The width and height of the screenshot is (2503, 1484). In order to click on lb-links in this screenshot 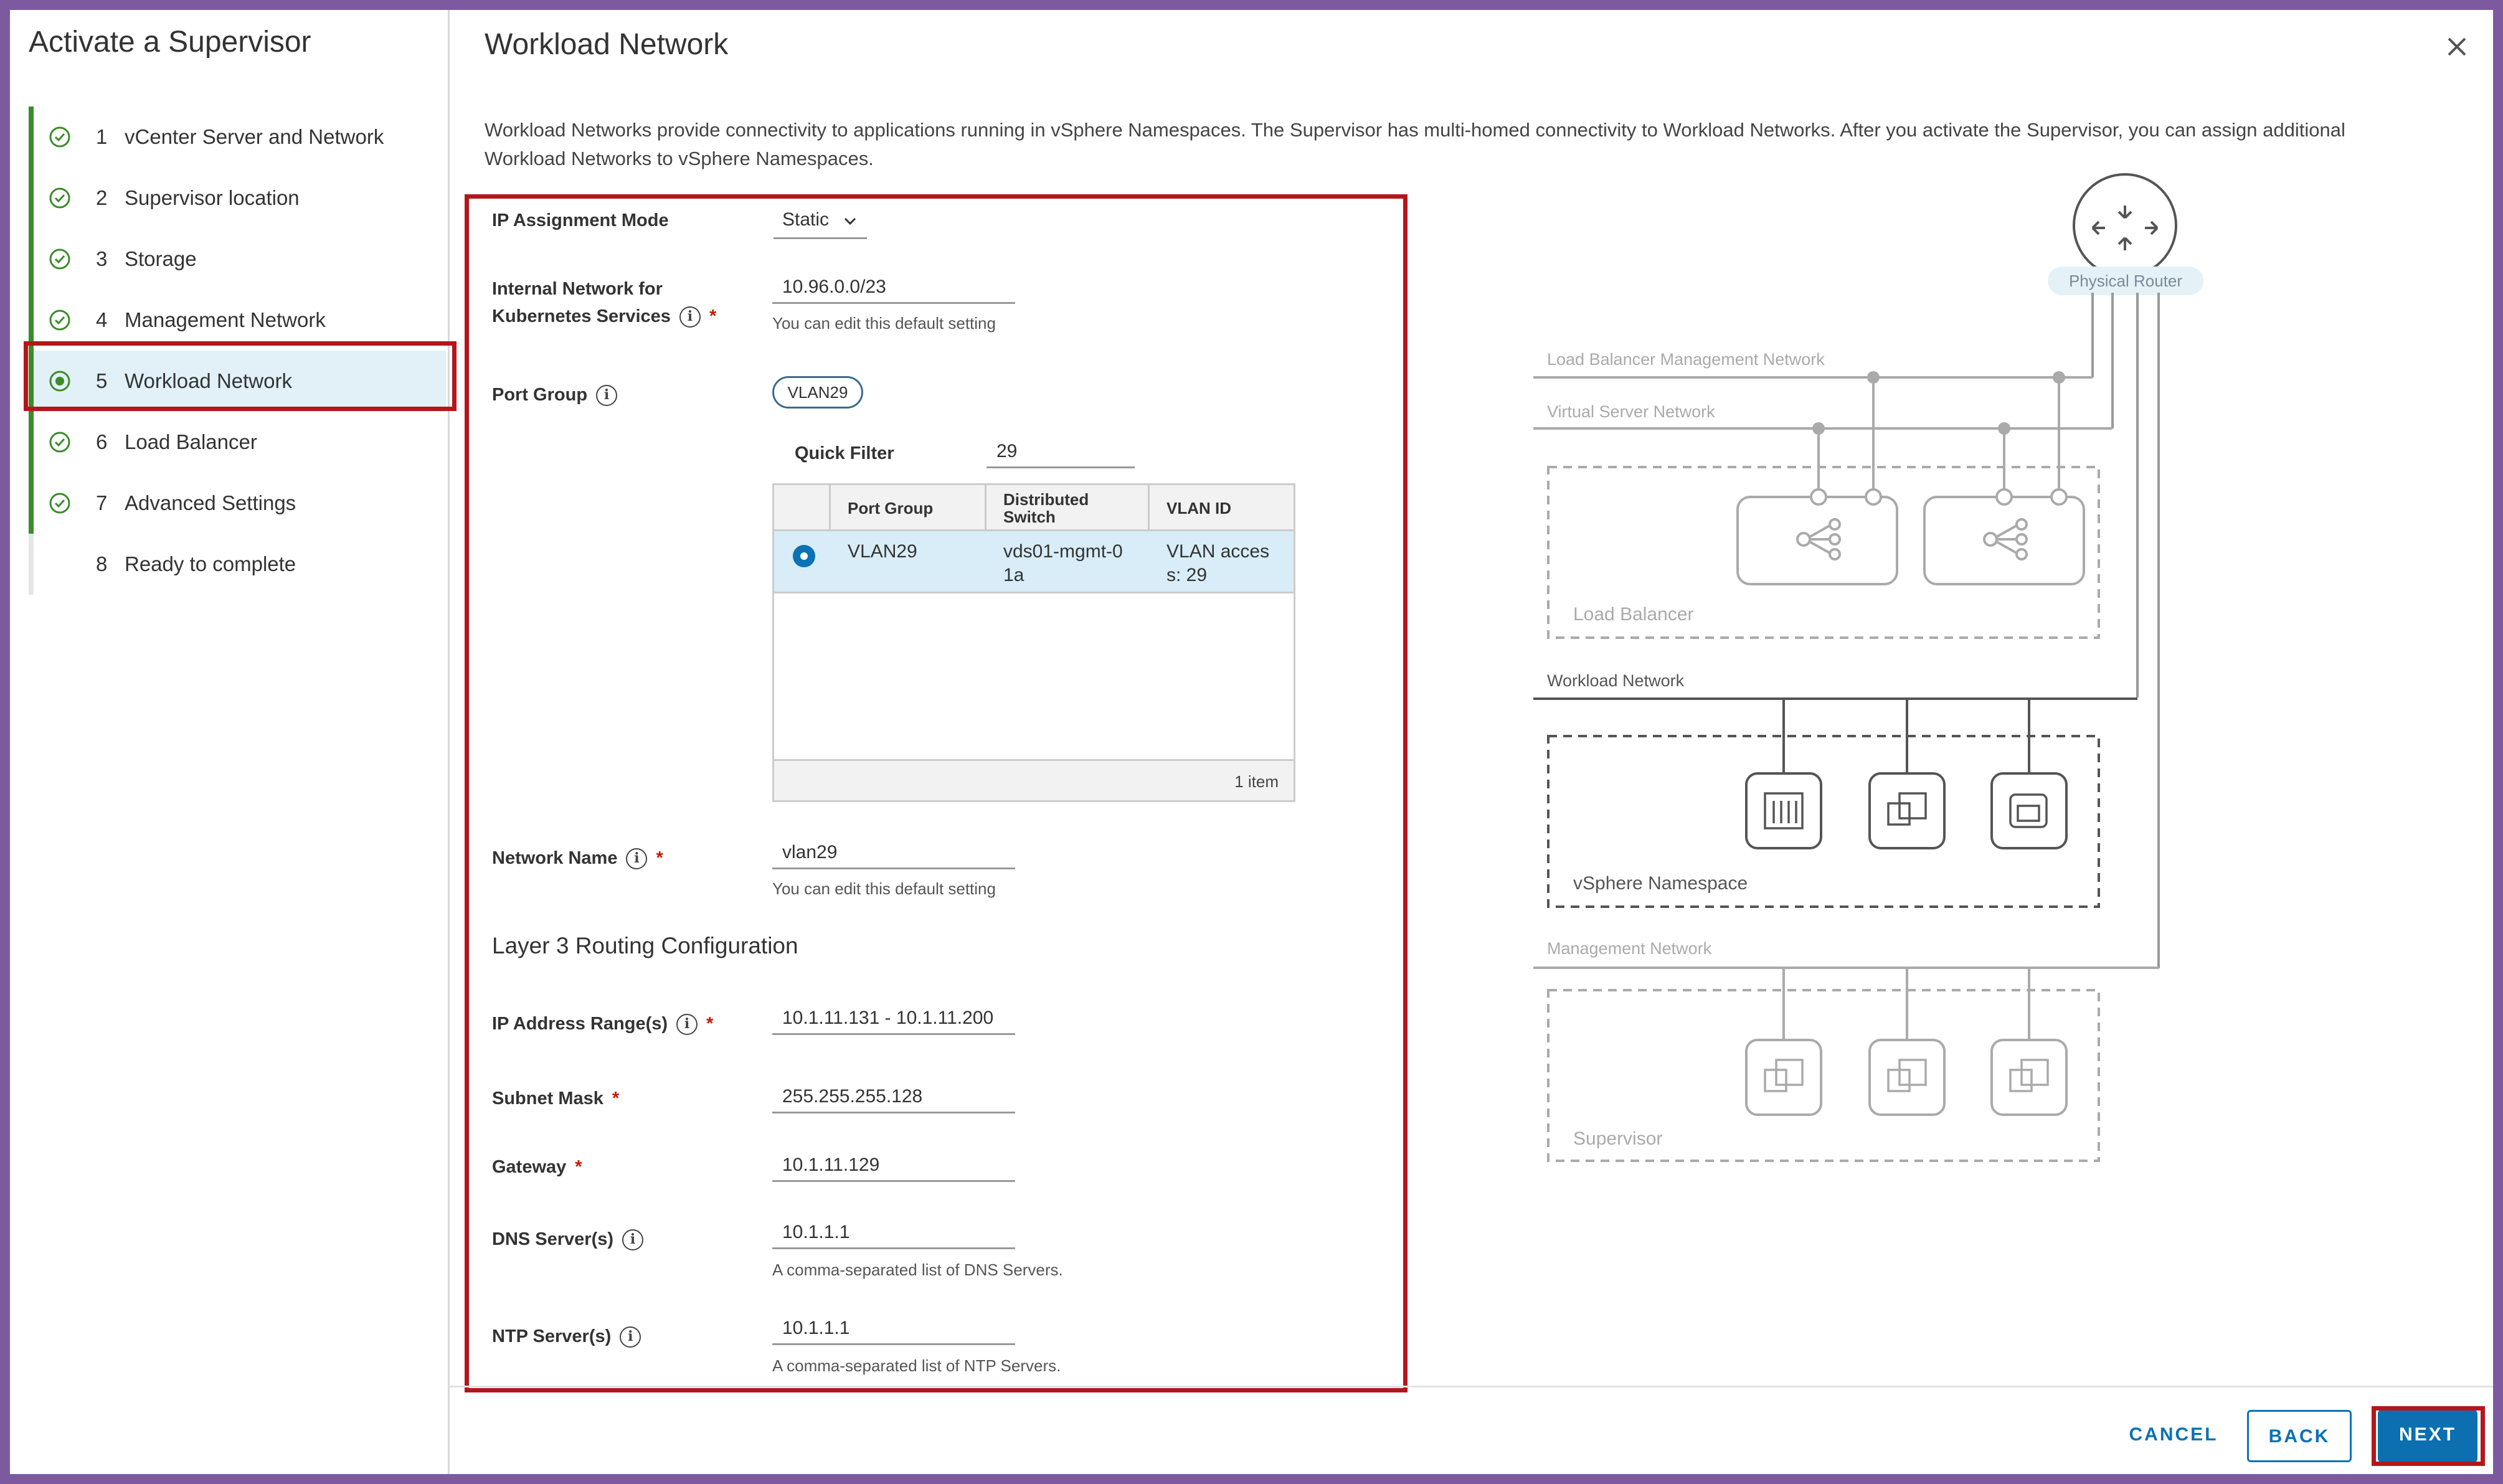, I will do `click(1938, 437)`.